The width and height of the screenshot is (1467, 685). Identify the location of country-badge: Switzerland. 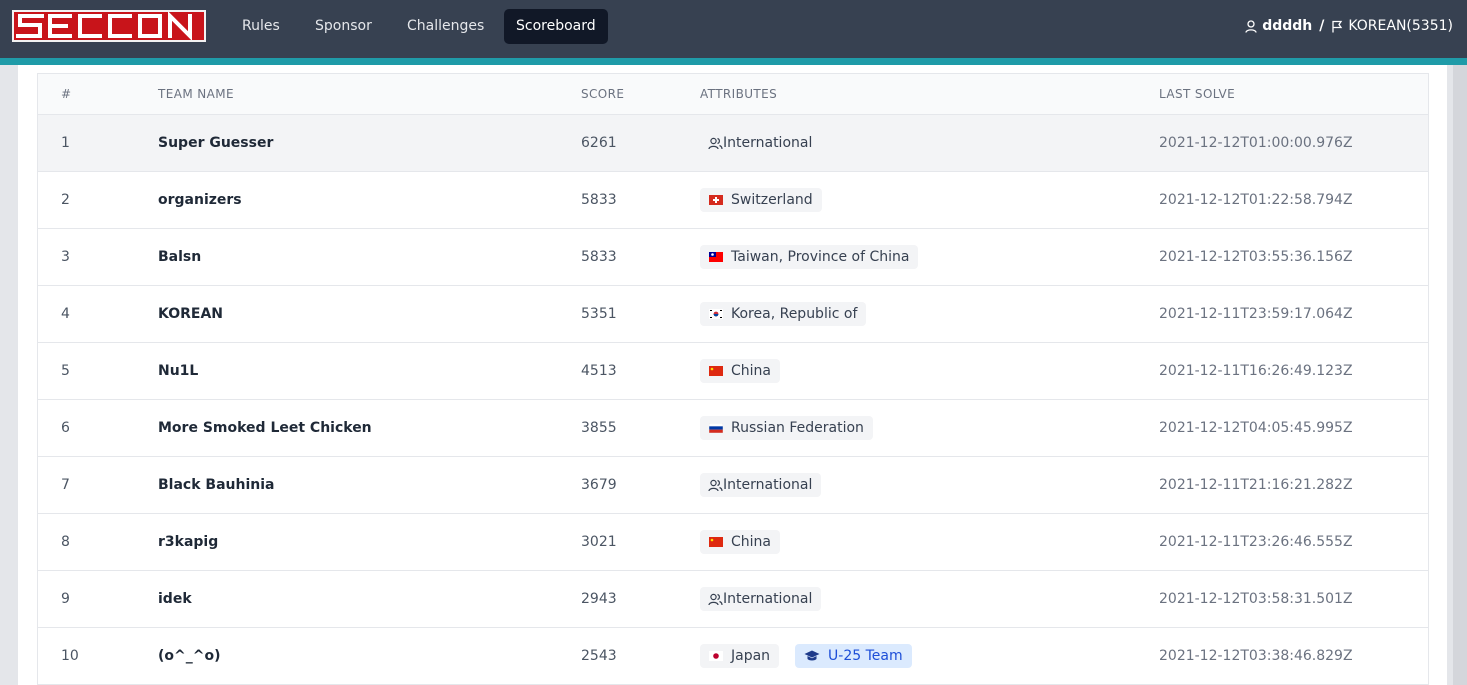
(761, 200).